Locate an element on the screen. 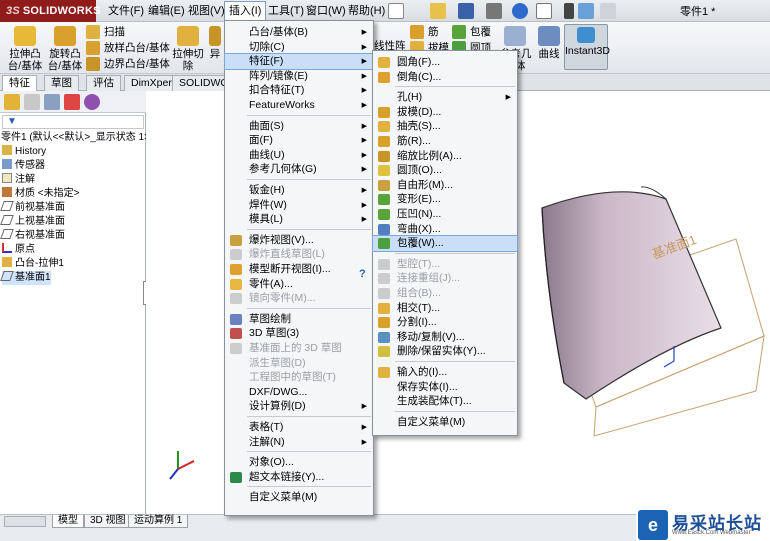 The image size is (770, 541). tab-evaluate: 评估 is located at coordinates (103, 83).